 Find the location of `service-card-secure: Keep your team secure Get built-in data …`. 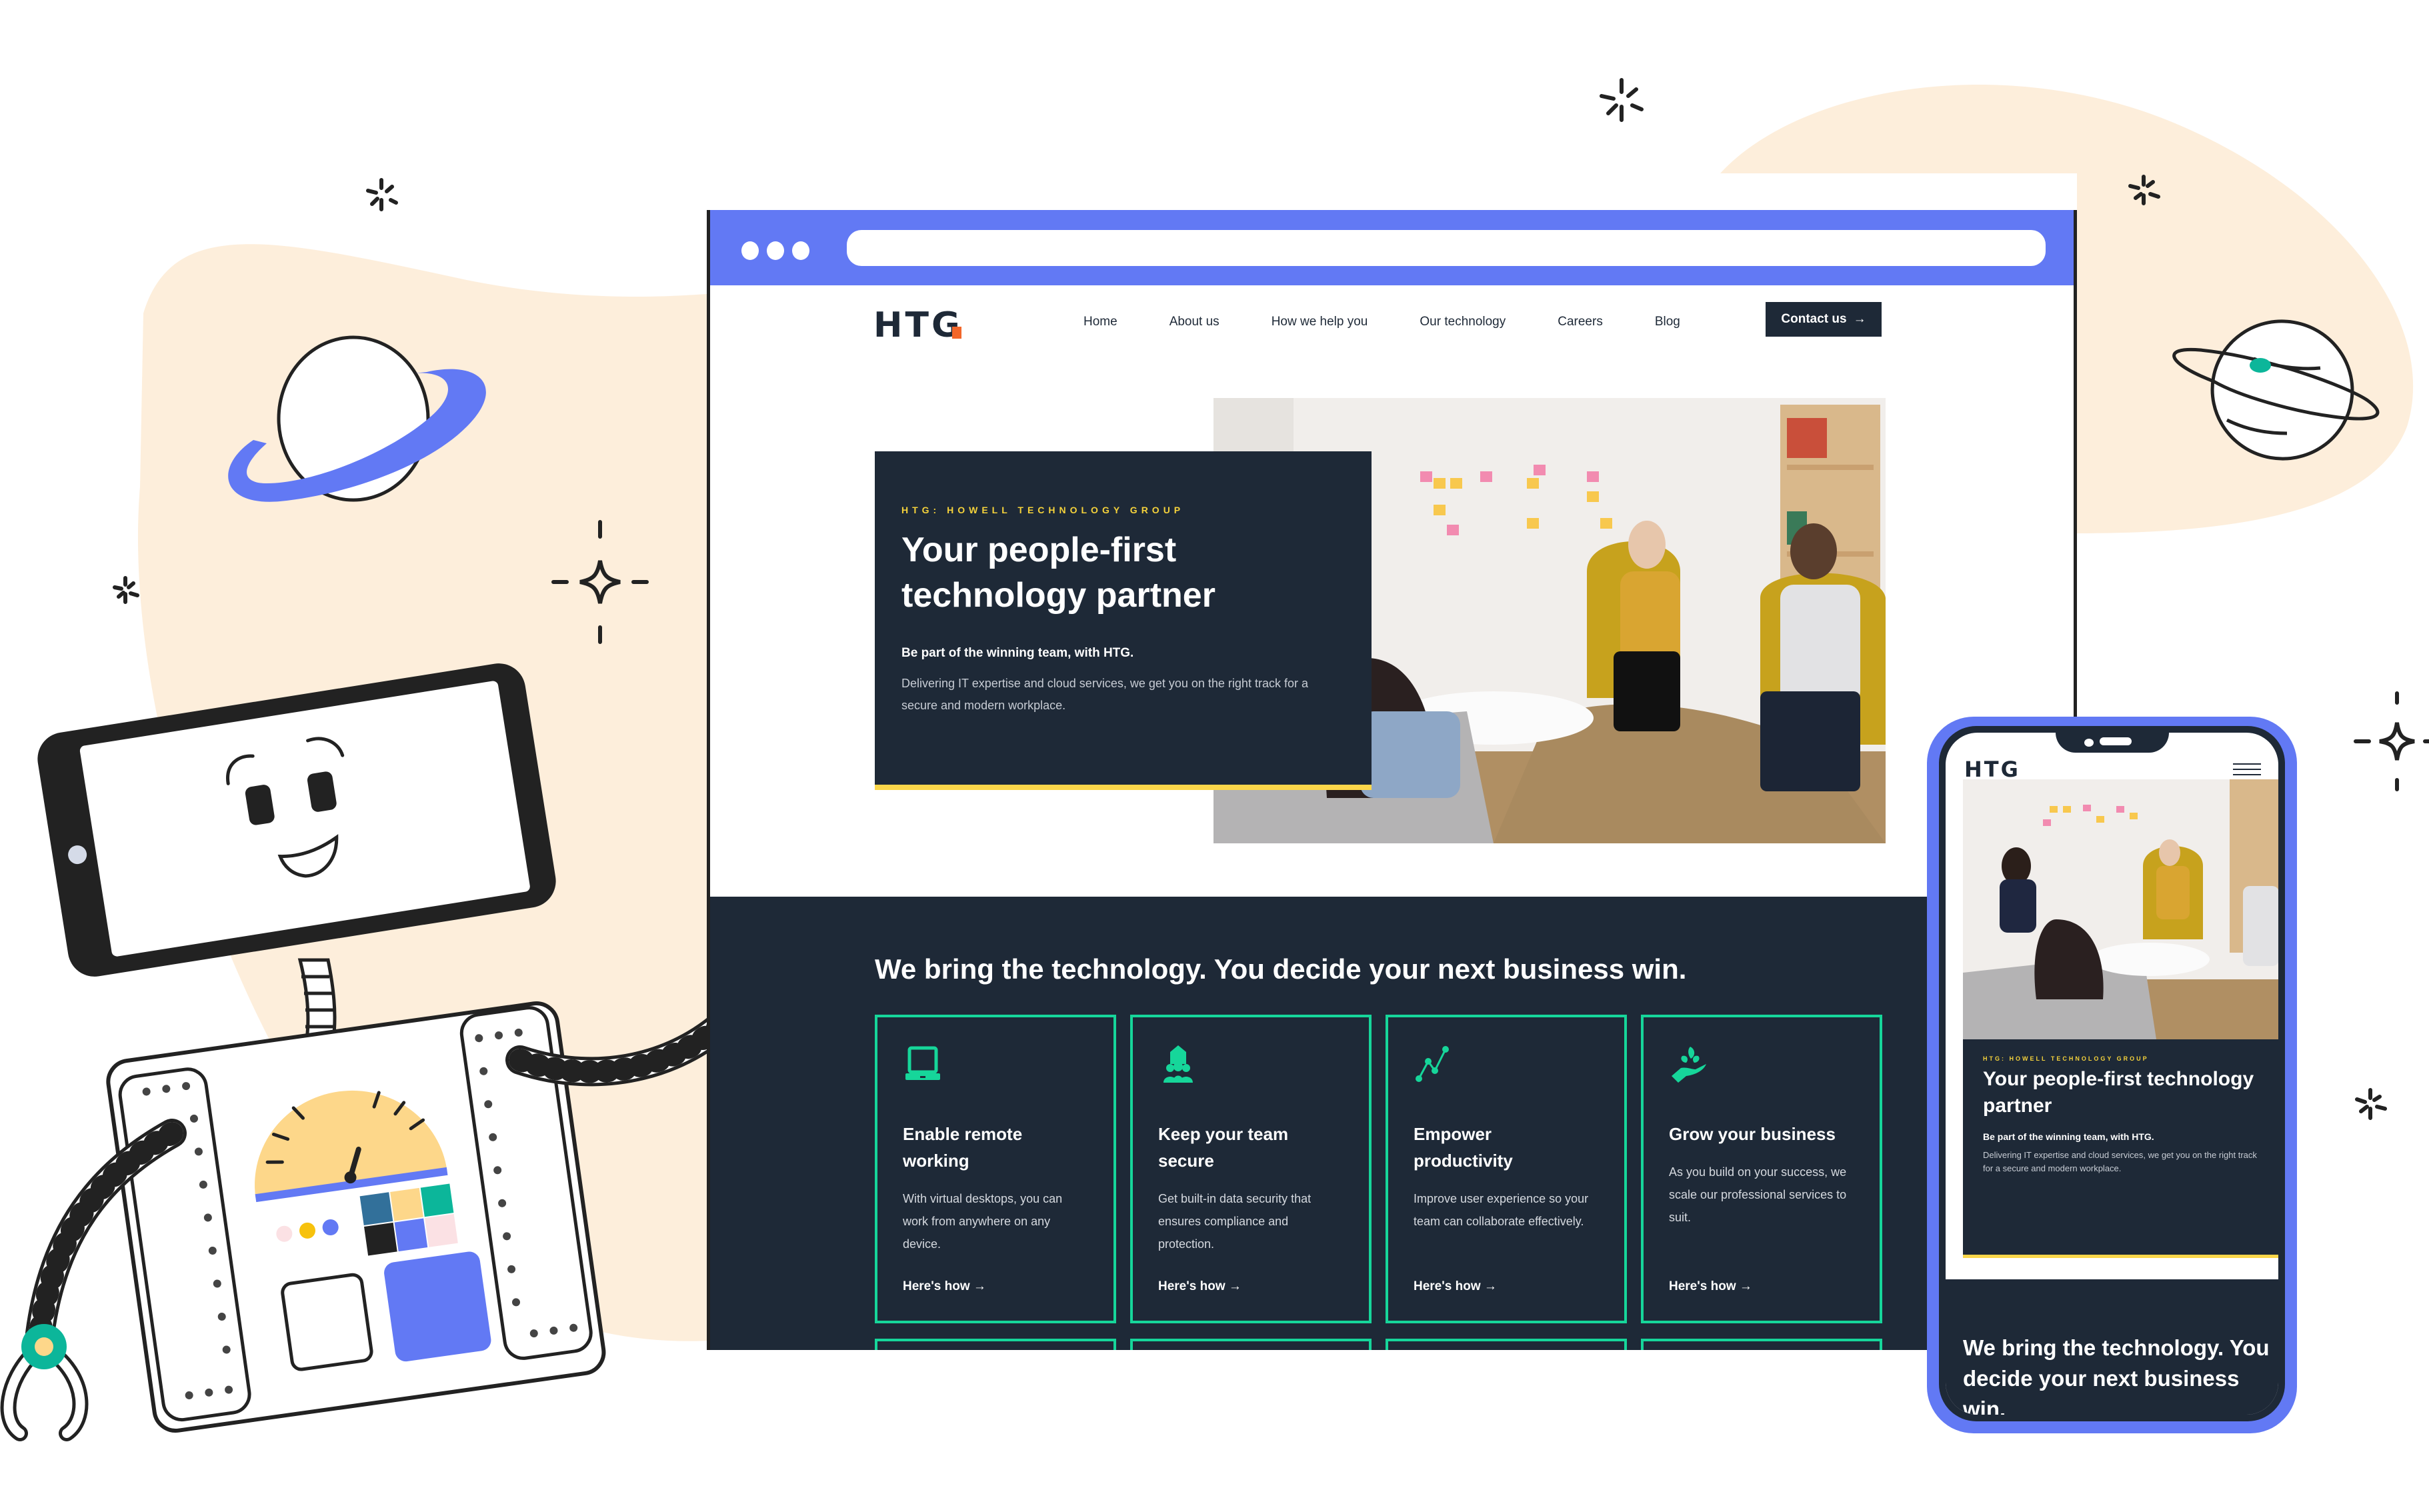

service-card-secure: Keep your team secure Get built-in data … is located at coordinates (1251, 1169).